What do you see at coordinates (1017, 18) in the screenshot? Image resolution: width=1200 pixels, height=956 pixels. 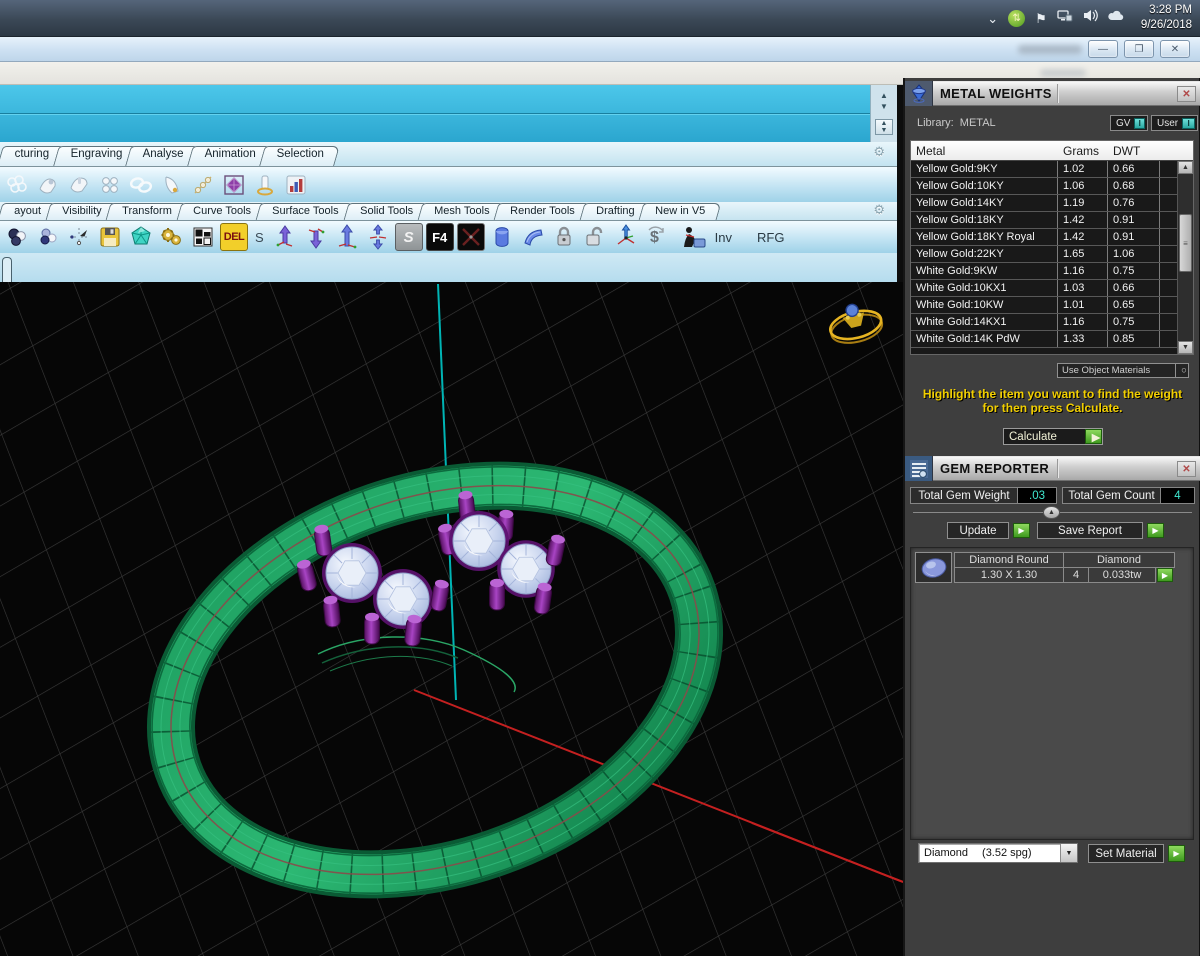 I see `update-tray-icon: ⇅` at bounding box center [1017, 18].